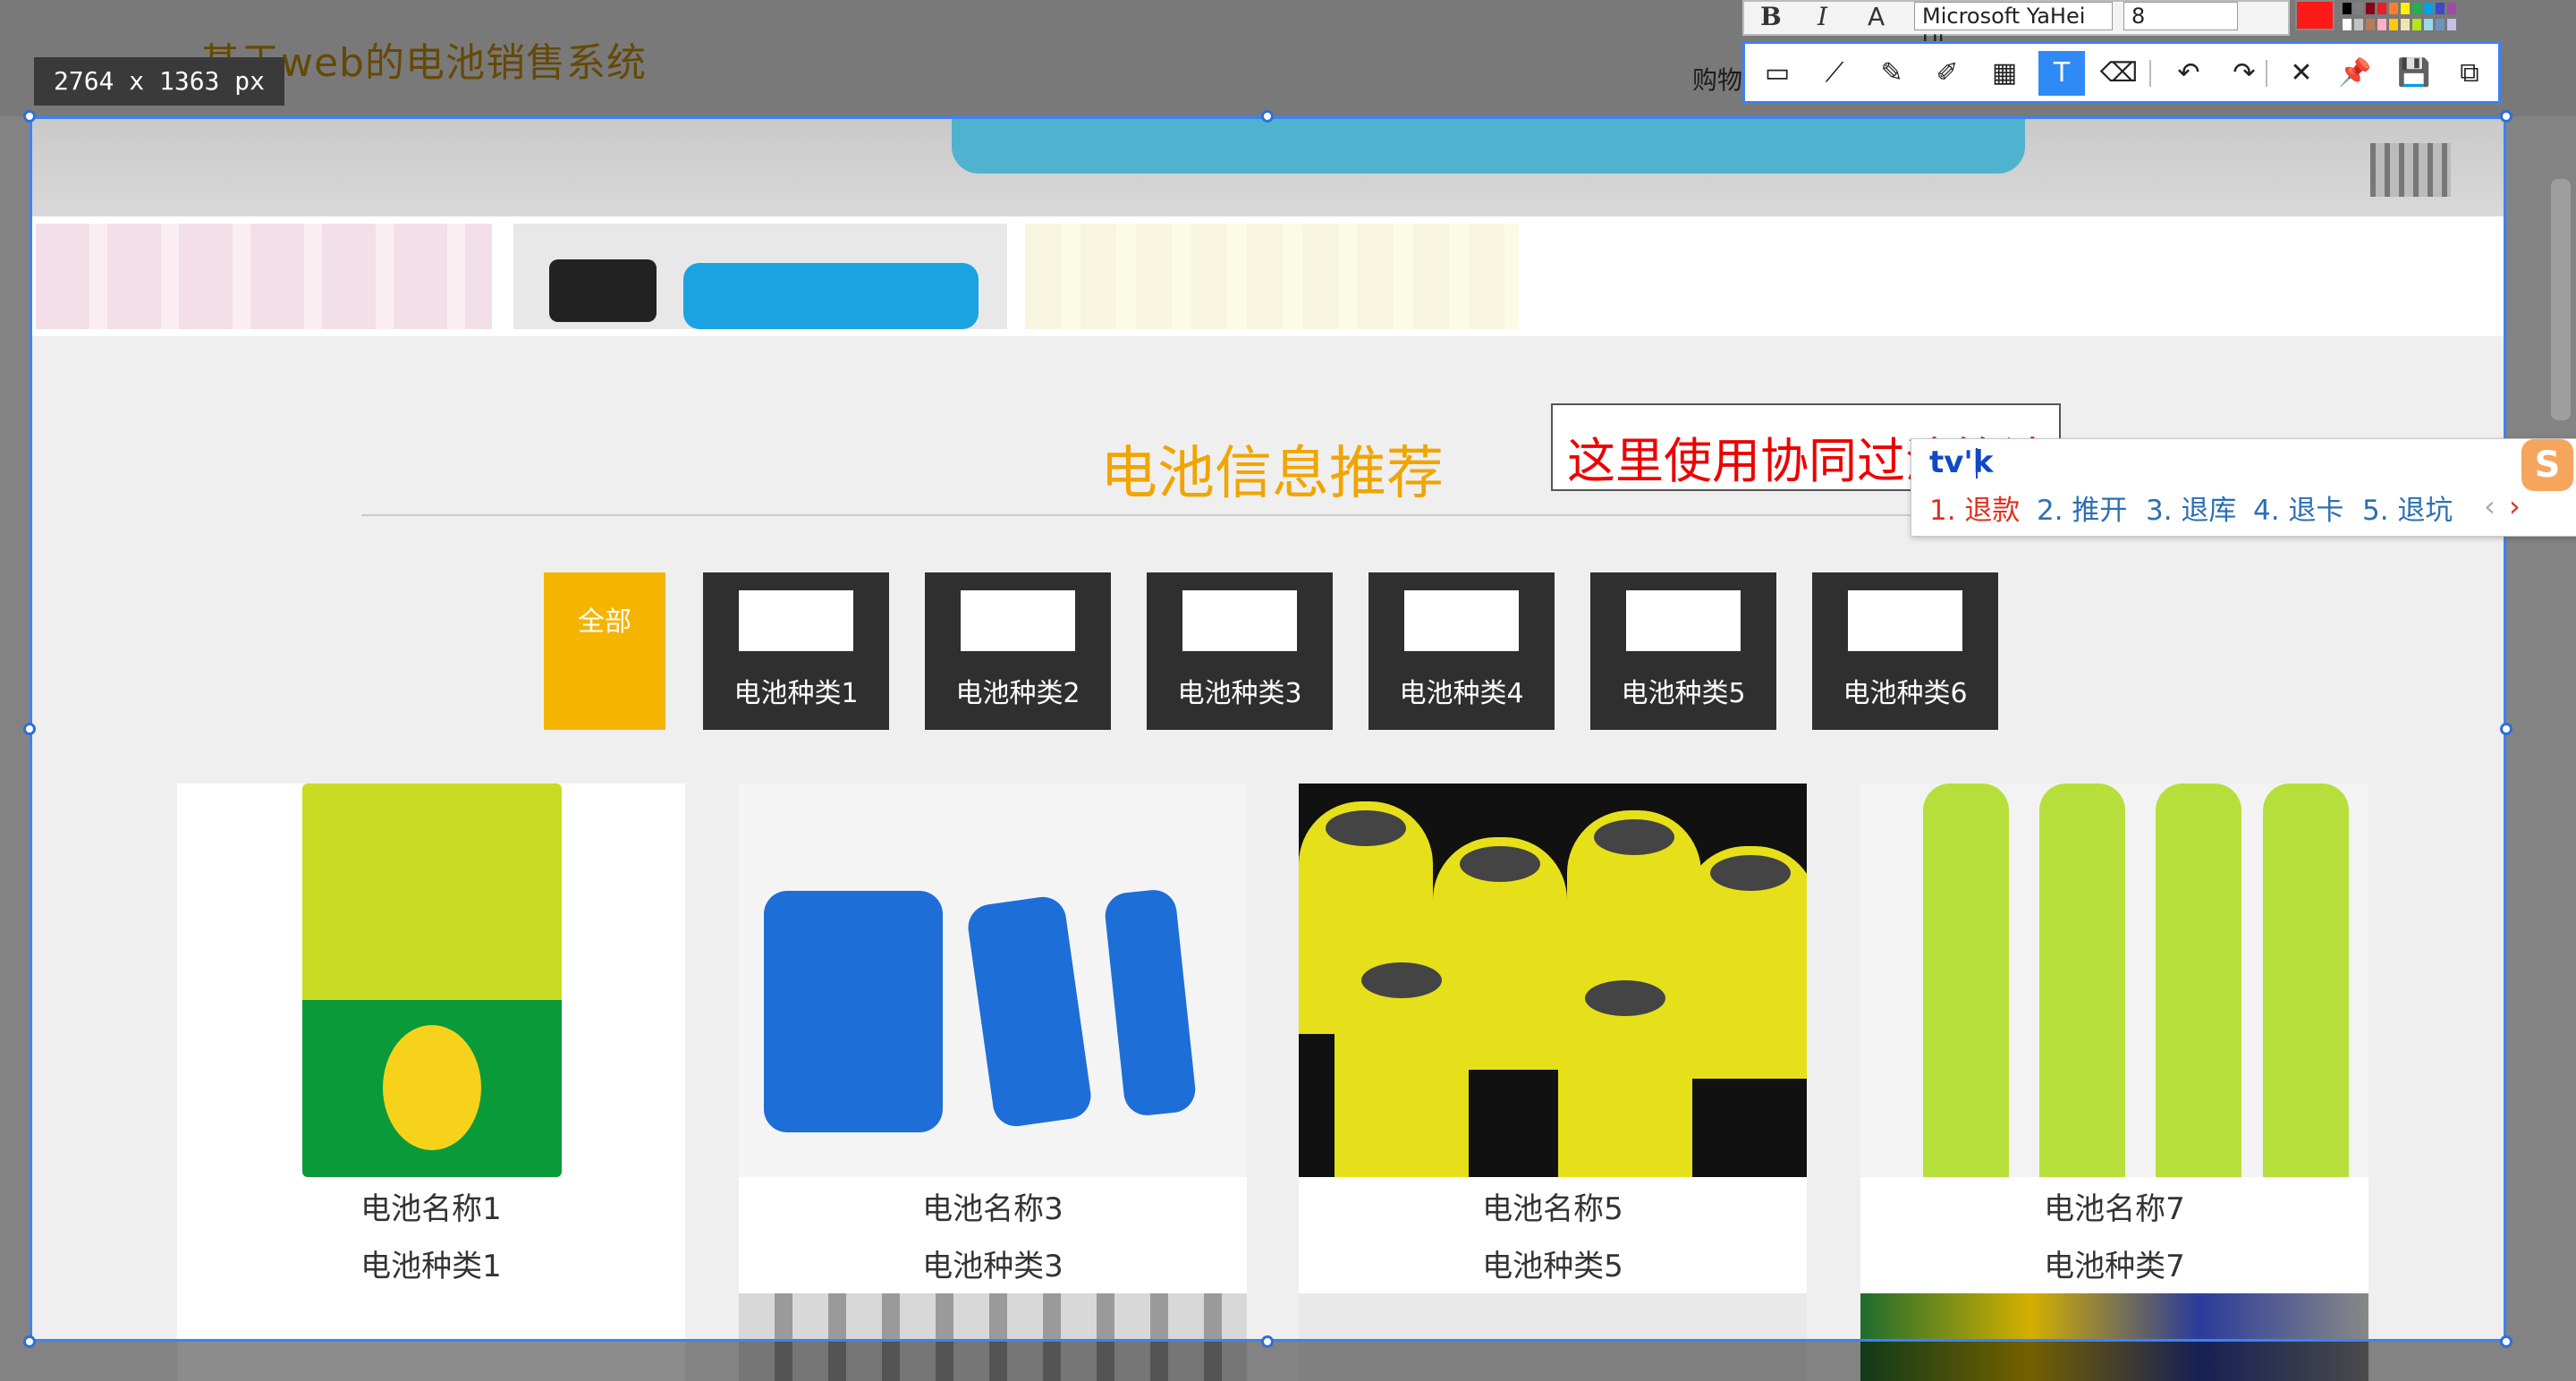 The image size is (2576, 1381). What do you see at coordinates (1683, 693) in the screenshot?
I see `category-label: 电池种类5` at bounding box center [1683, 693].